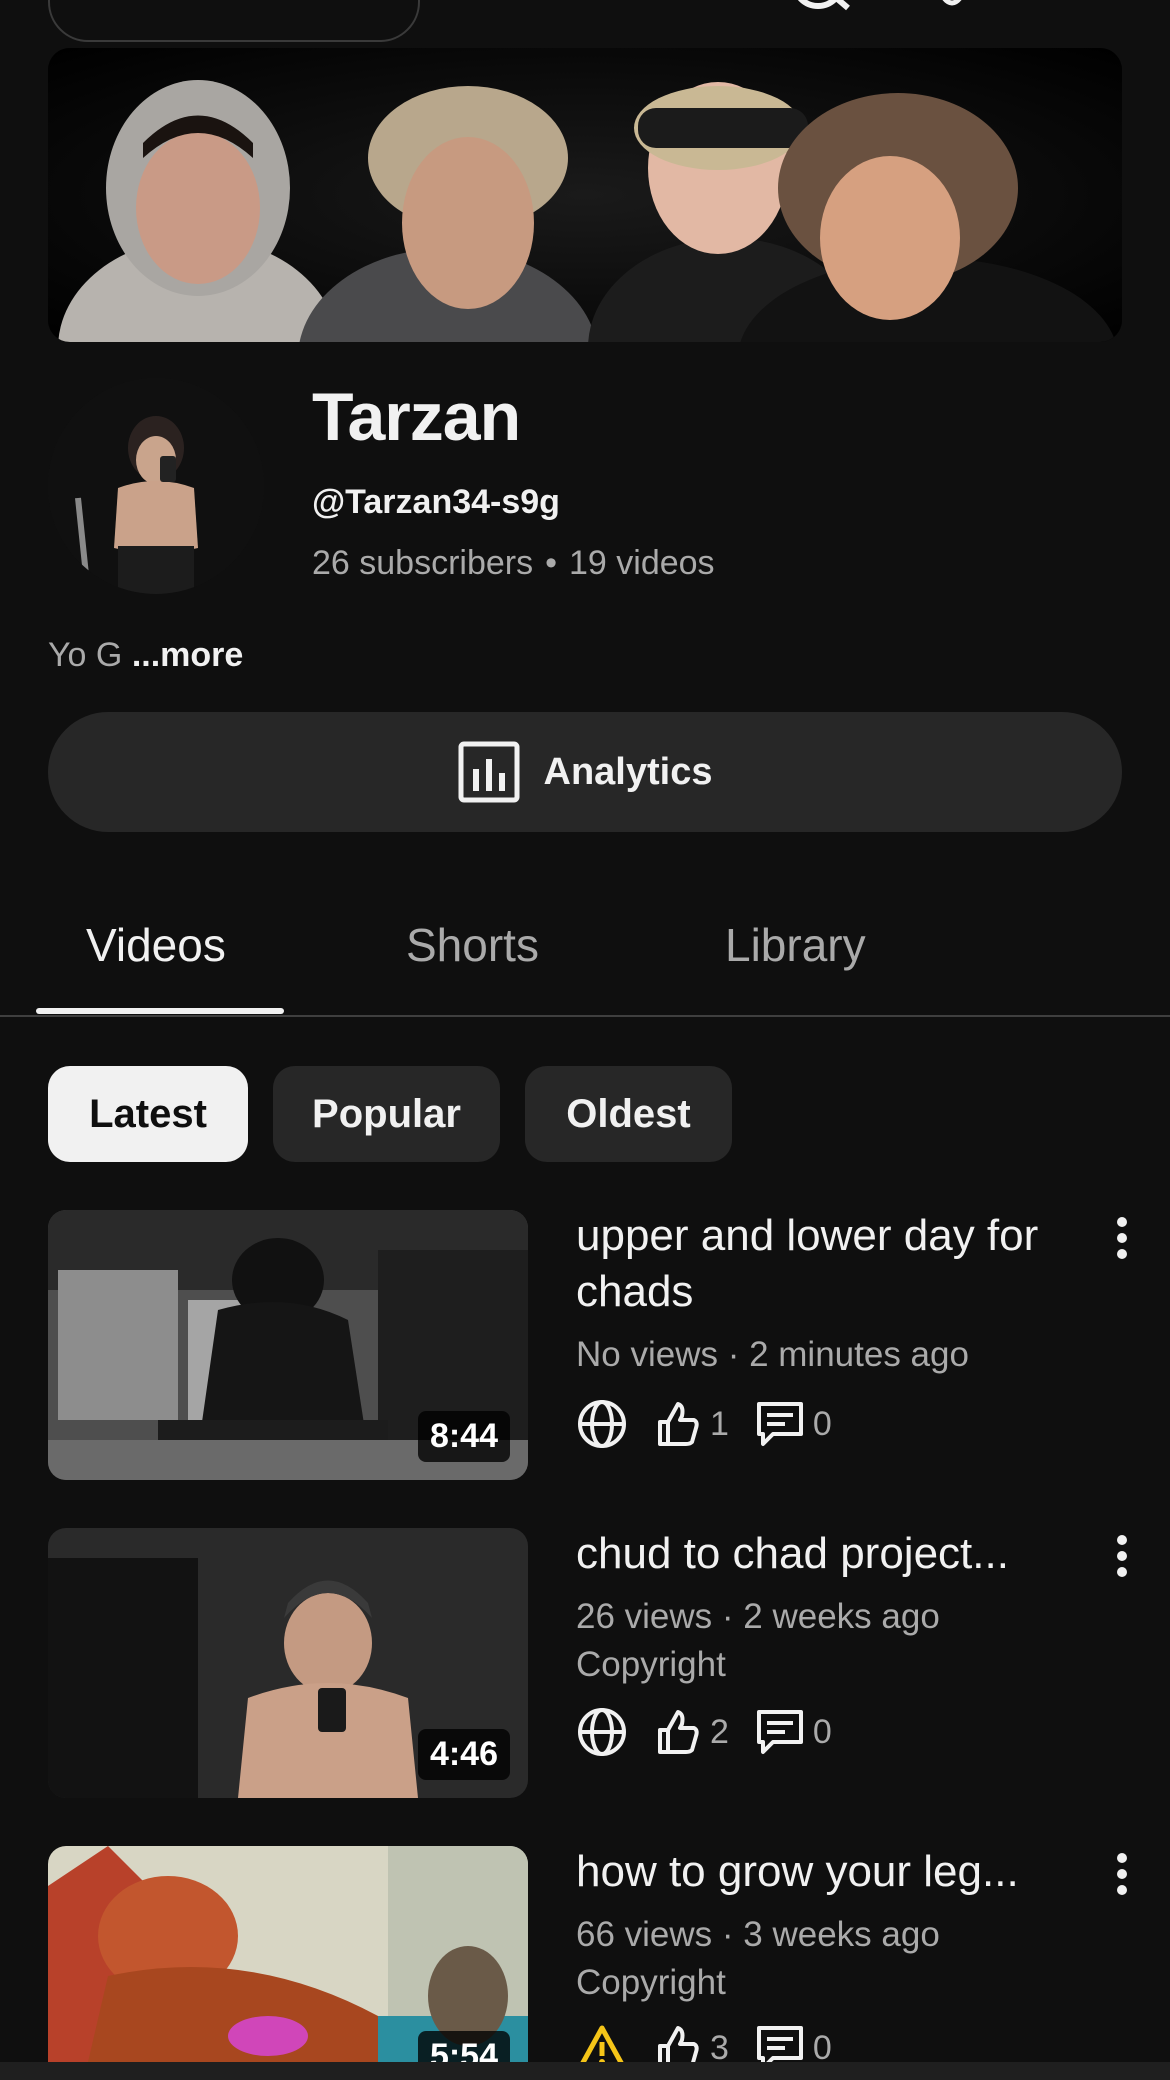  Describe the element at coordinates (156, 945) in the screenshot. I see `tab-videos: Videos` at that location.